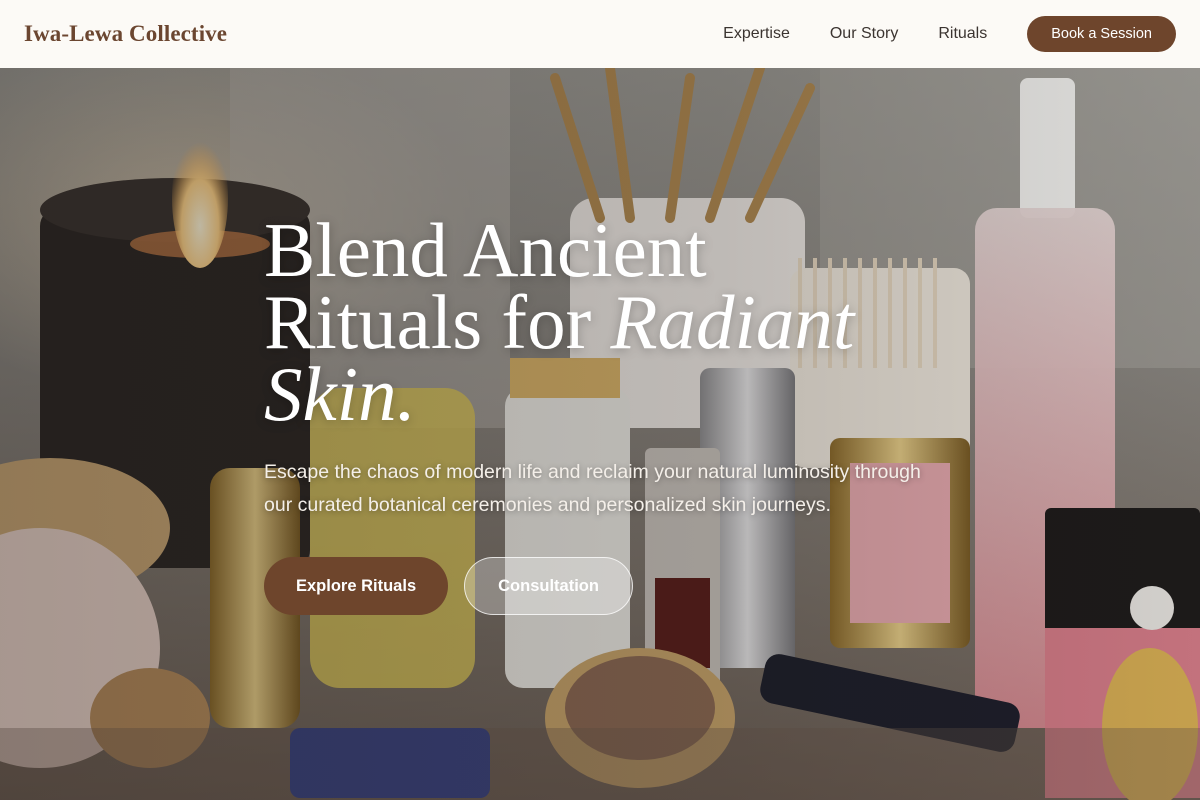 The image size is (1200, 800). I want to click on hero-actions: Explore Rituals Consultation, so click(604, 586).